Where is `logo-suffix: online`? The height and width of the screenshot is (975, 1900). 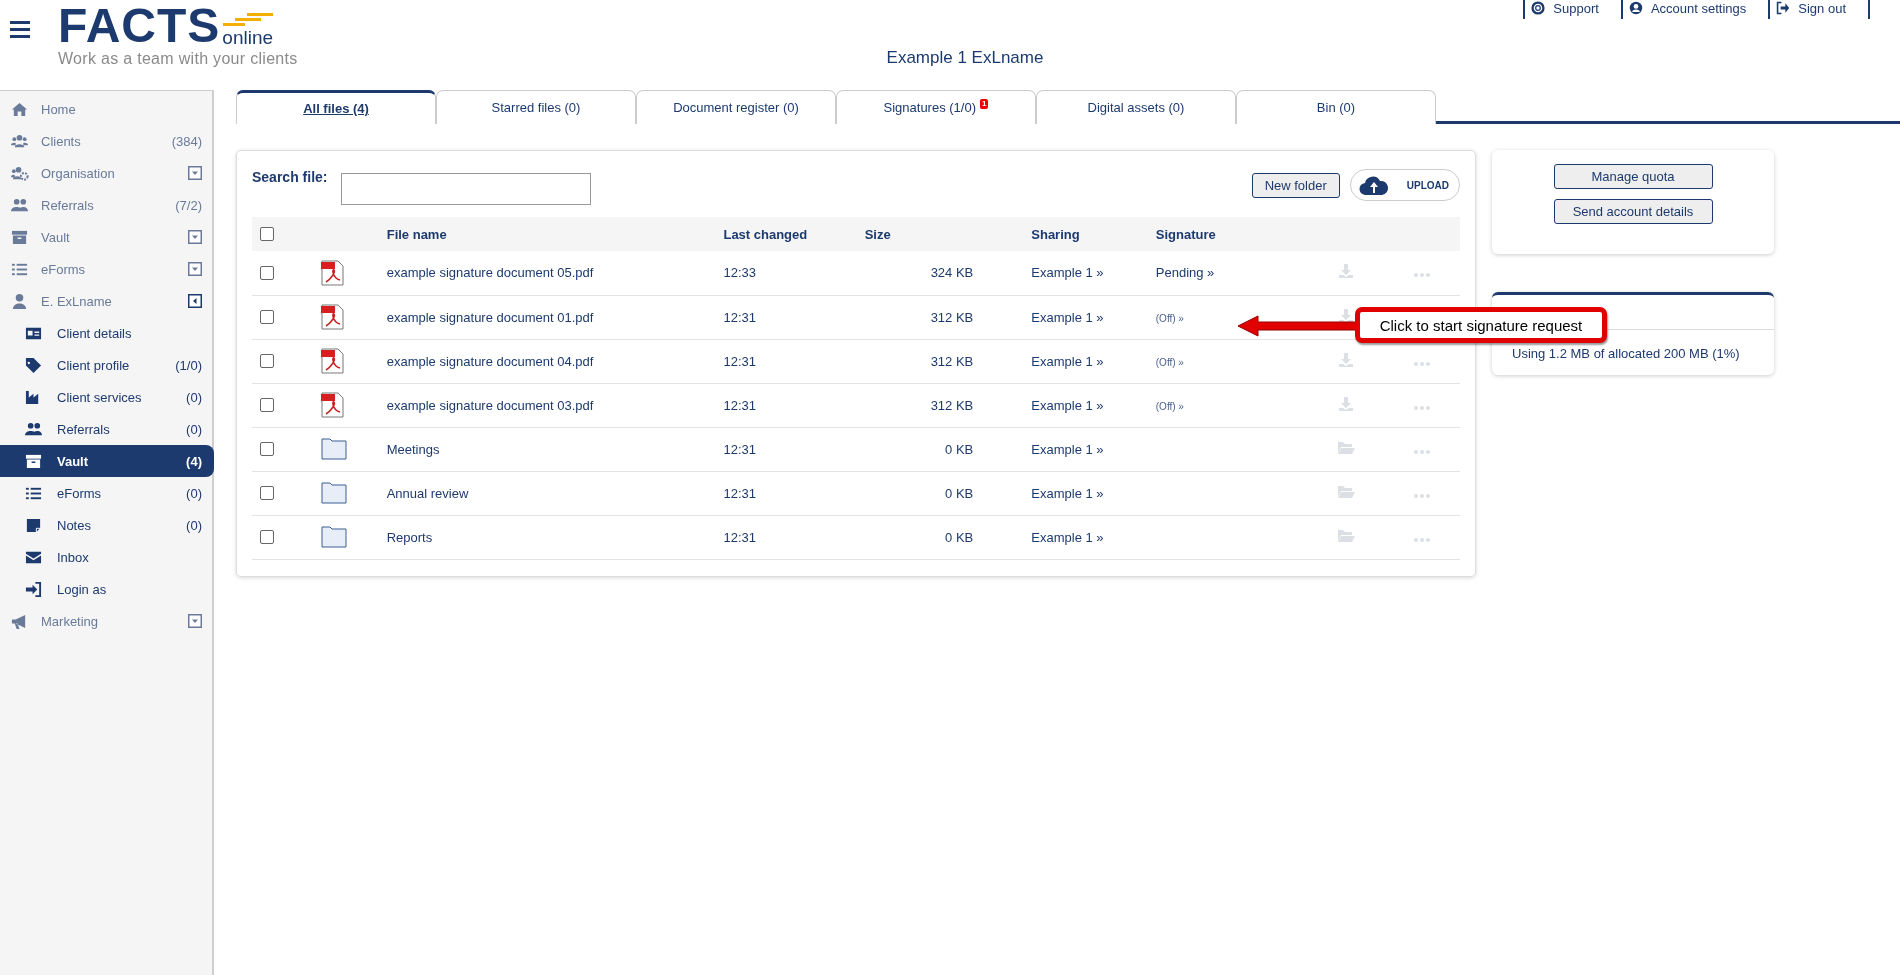
logo-suffix: online is located at coordinates (248, 38).